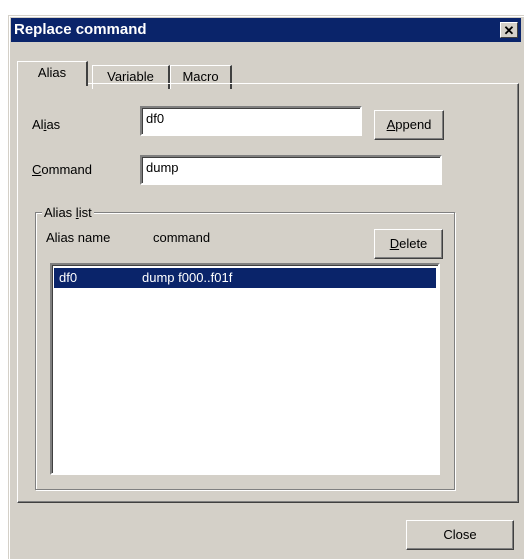 This screenshot has height=559, width=524. What do you see at coordinates (266, 30) in the screenshot?
I see `title-bar: Replace command ✕` at bounding box center [266, 30].